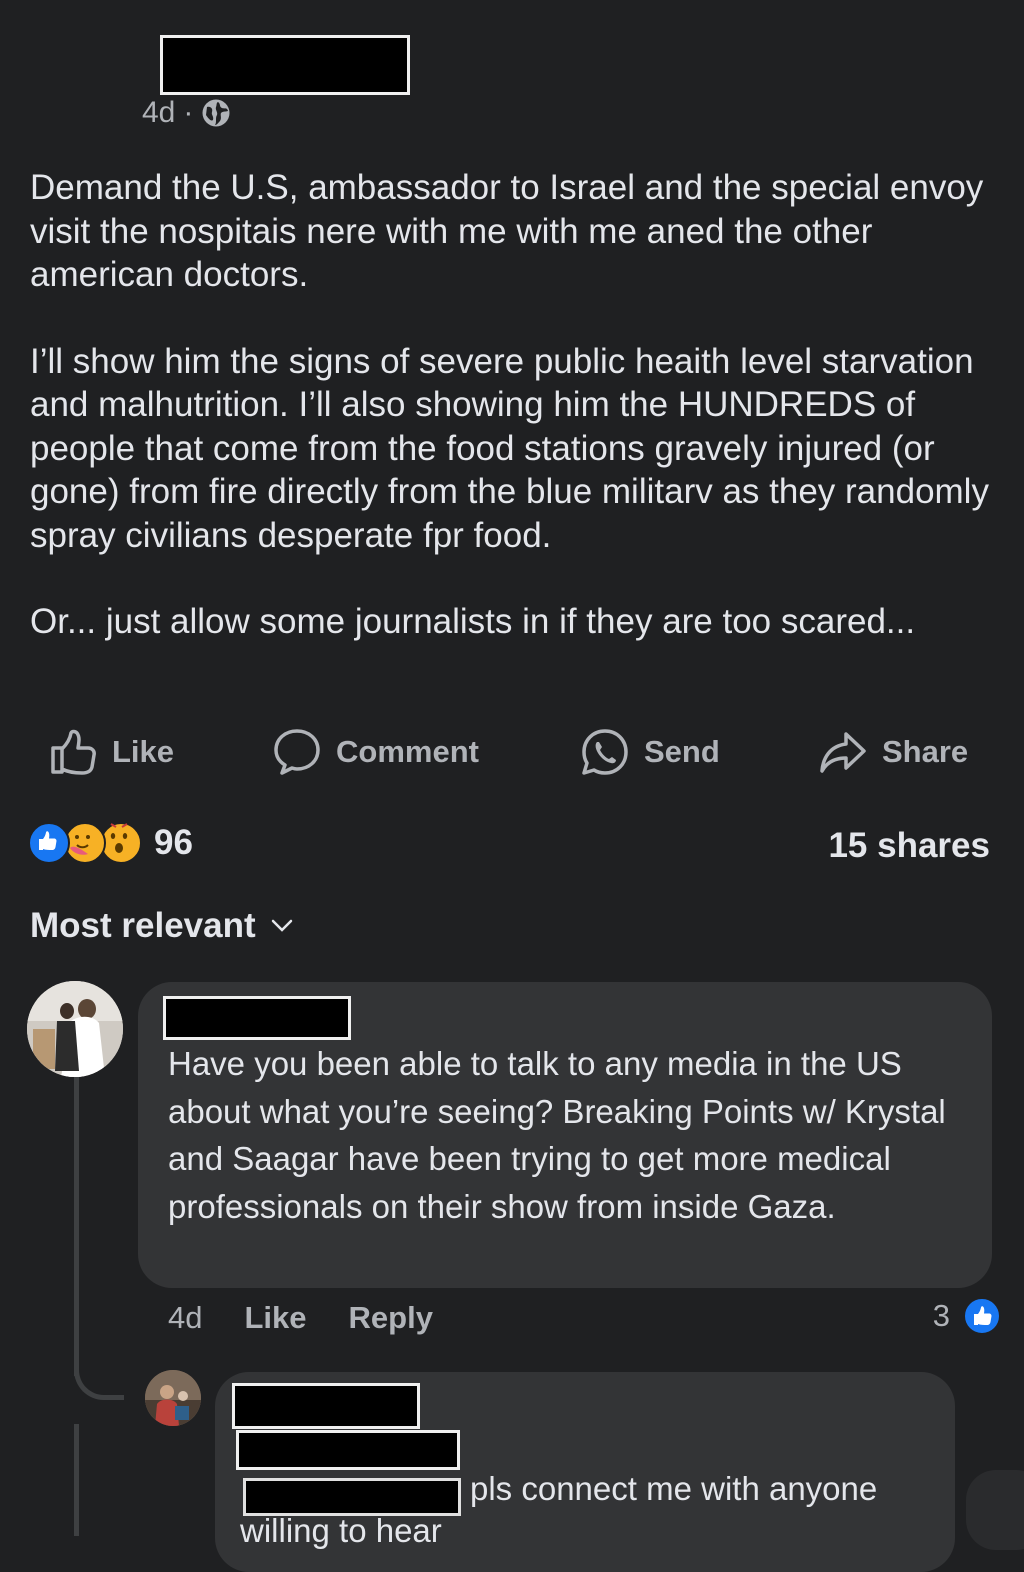 This screenshot has height=1572, width=1024. Describe the element at coordinates (185, 1318) in the screenshot. I see `comment-timestamp: 4d` at that location.